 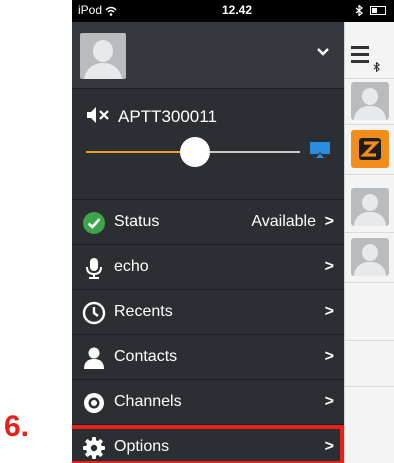 What do you see at coordinates (370, 149) in the screenshot?
I see `zello-logo-icon` at bounding box center [370, 149].